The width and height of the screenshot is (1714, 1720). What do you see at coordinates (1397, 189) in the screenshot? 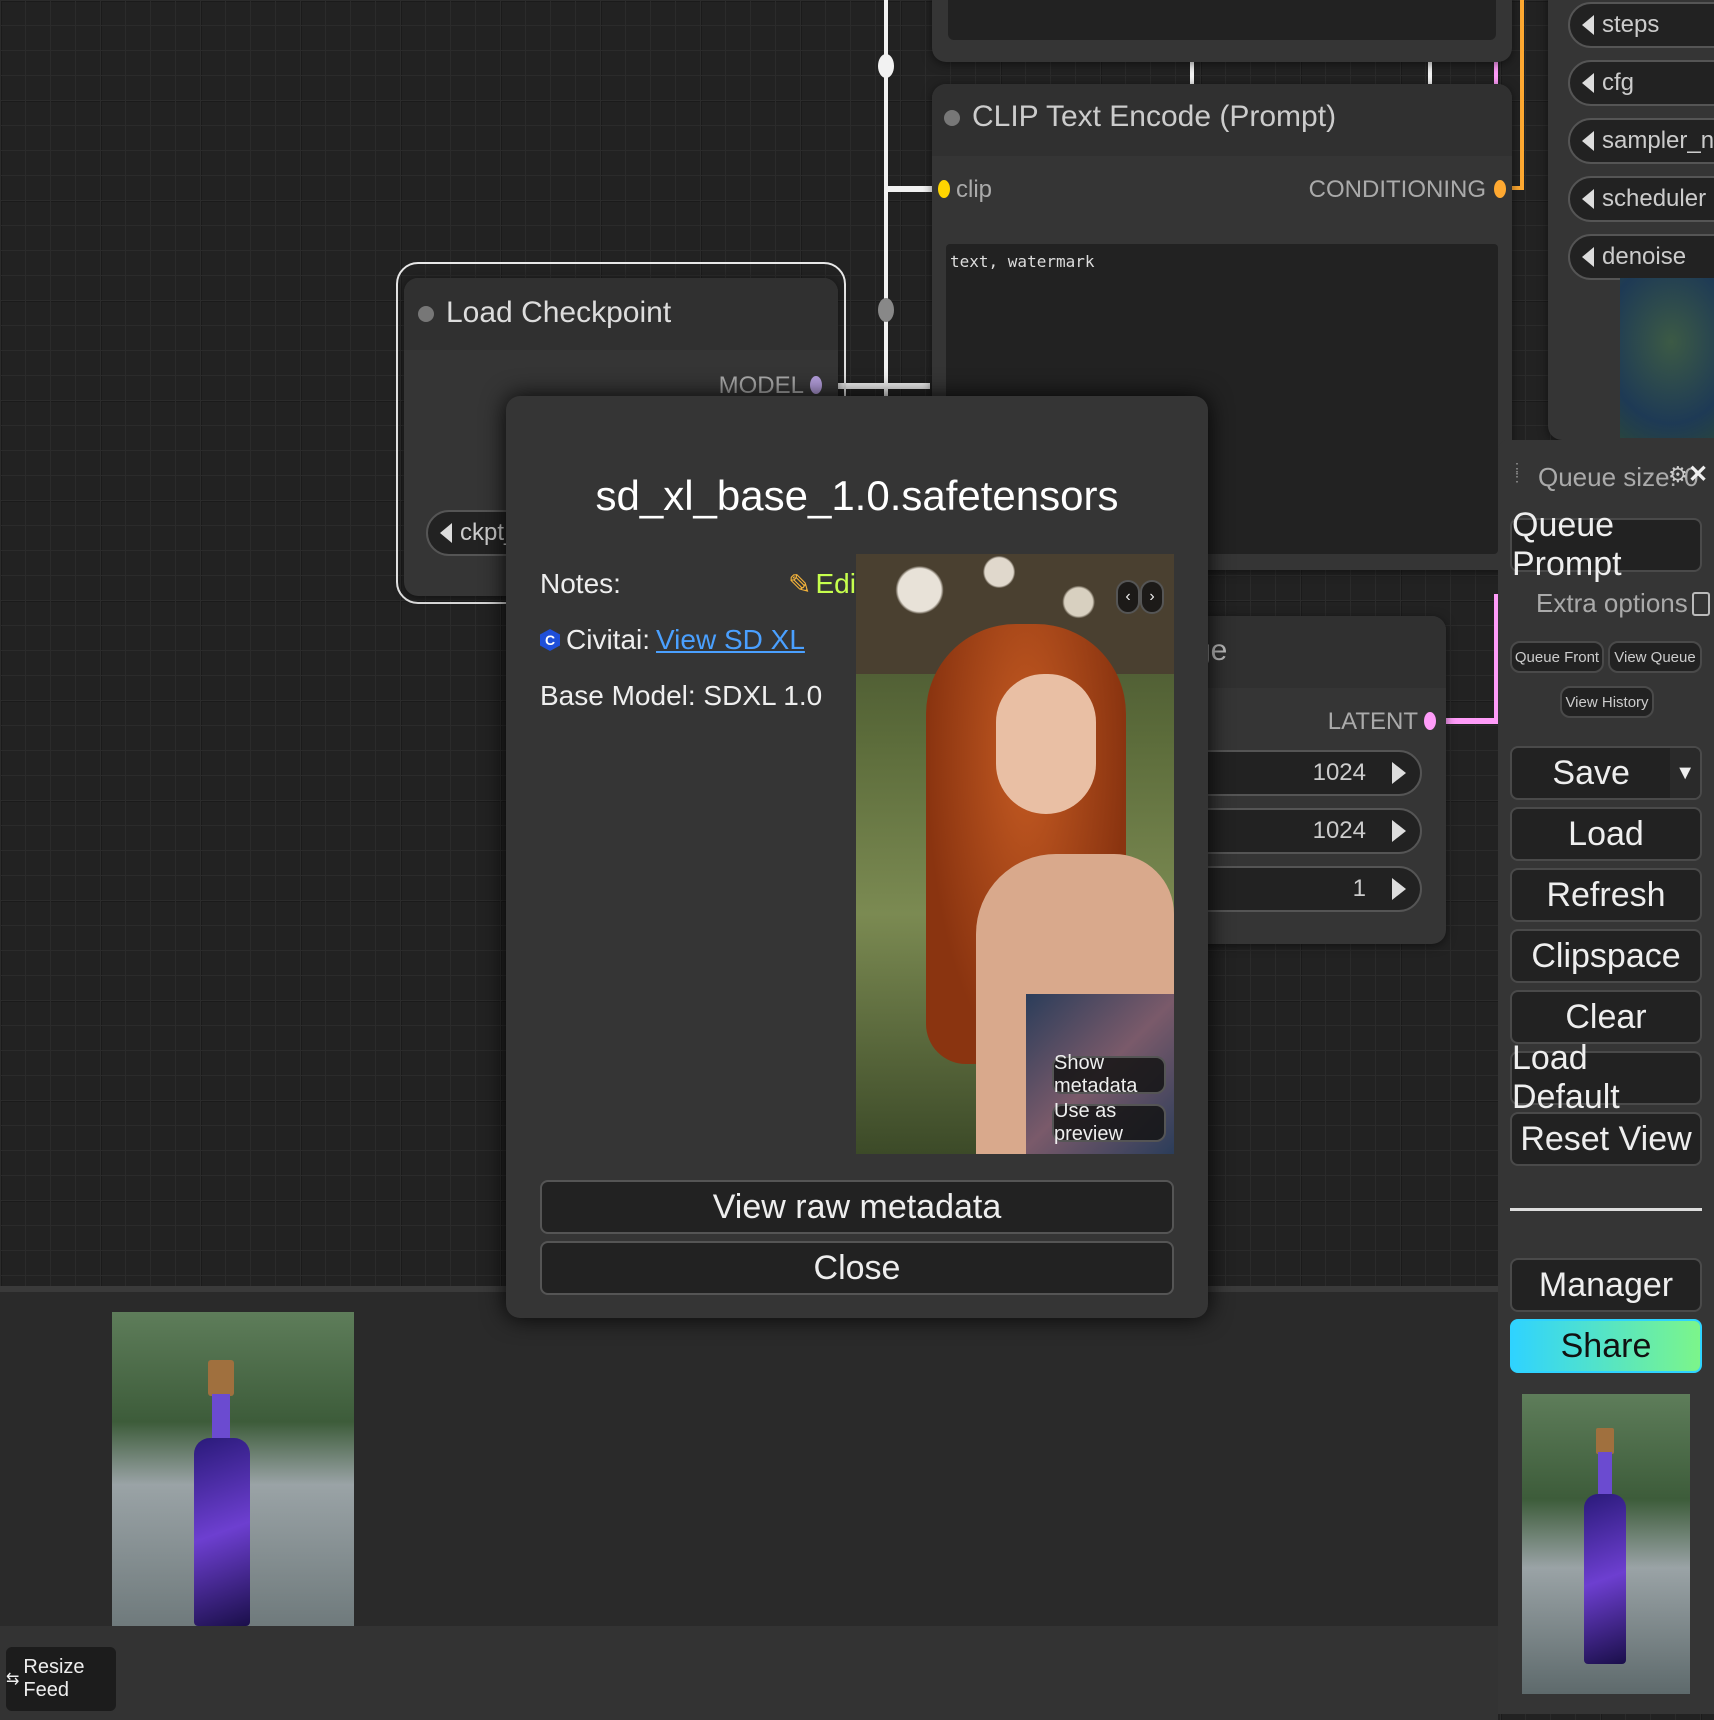
I see `conditioning-output-label: CONDITIONING` at bounding box center [1397, 189].